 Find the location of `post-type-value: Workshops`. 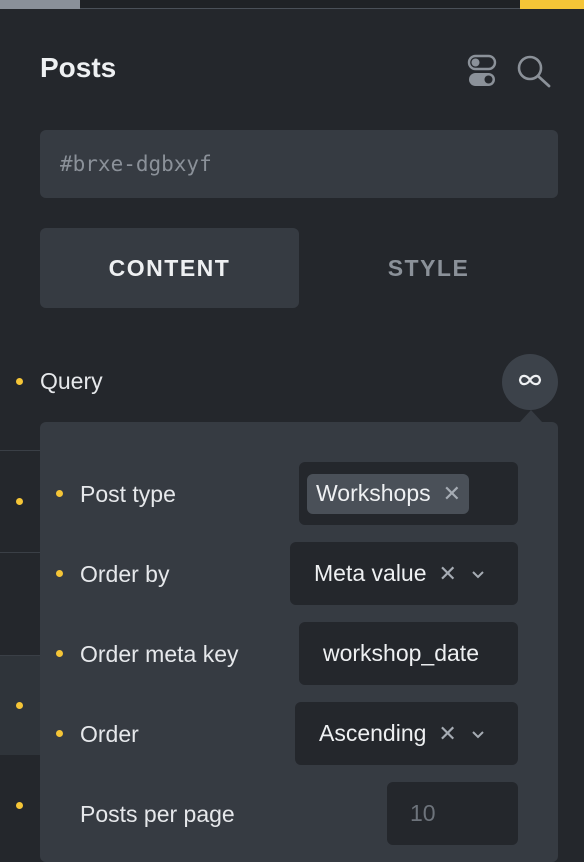

post-type-value: Workshops is located at coordinates (373, 493).